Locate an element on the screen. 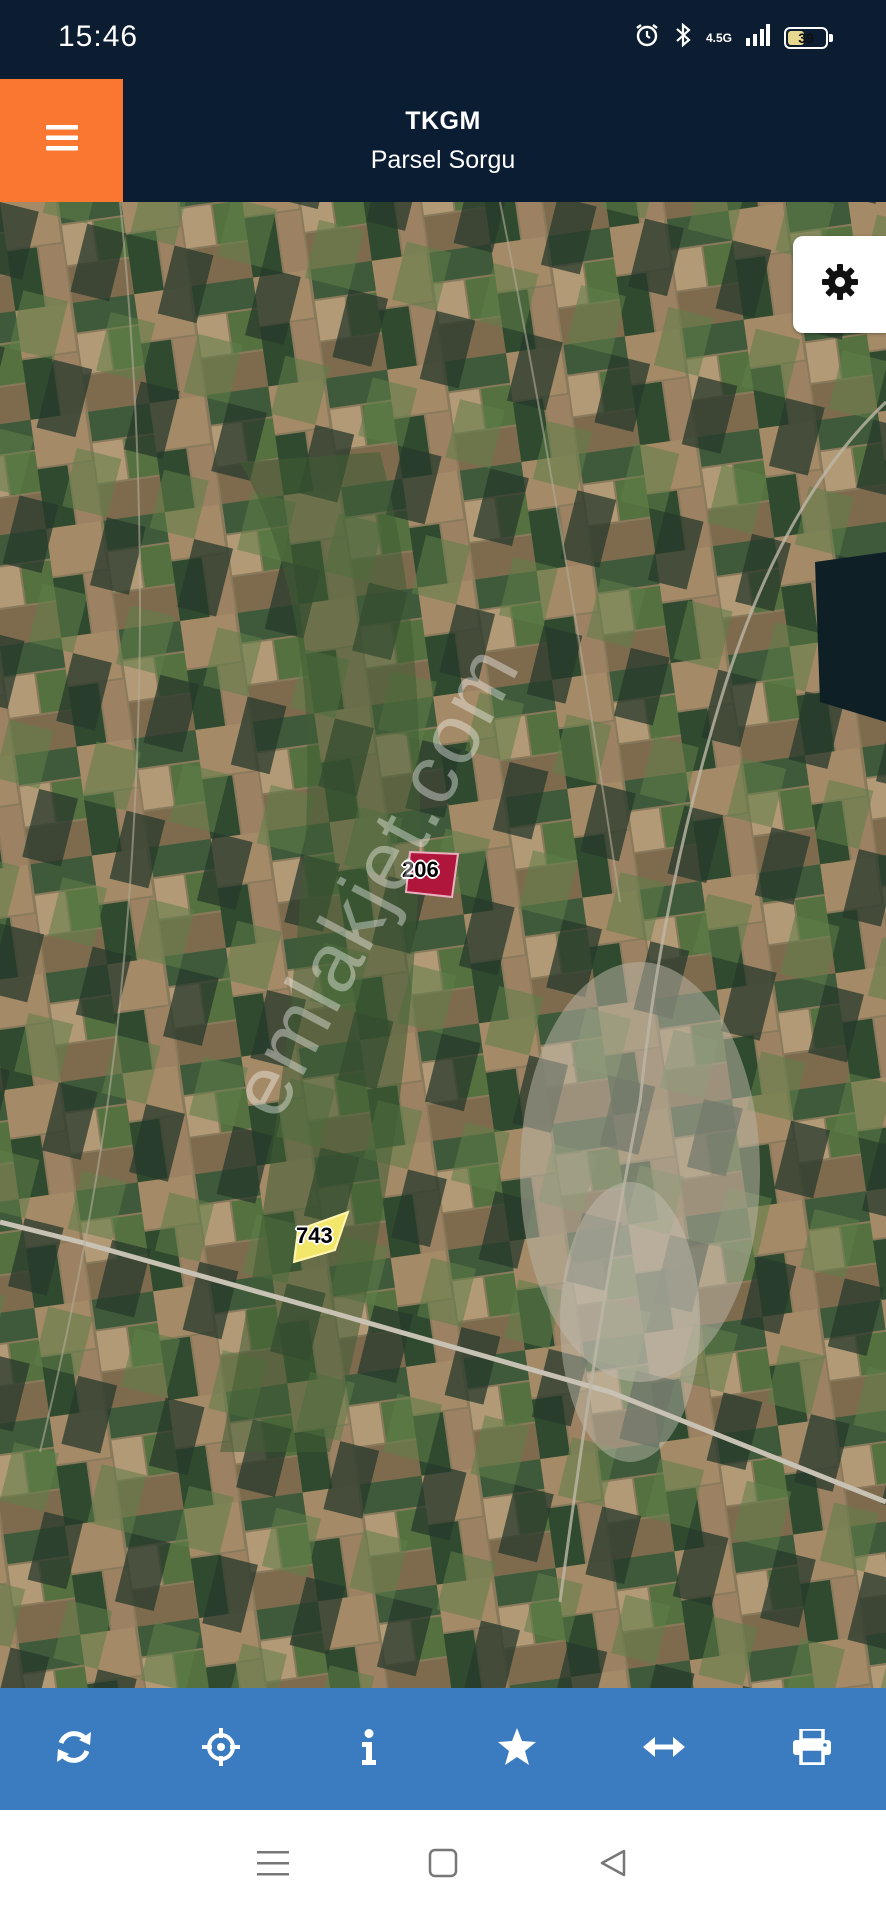 The height and width of the screenshot is (1920, 886). star-icon is located at coordinates (517, 1749).